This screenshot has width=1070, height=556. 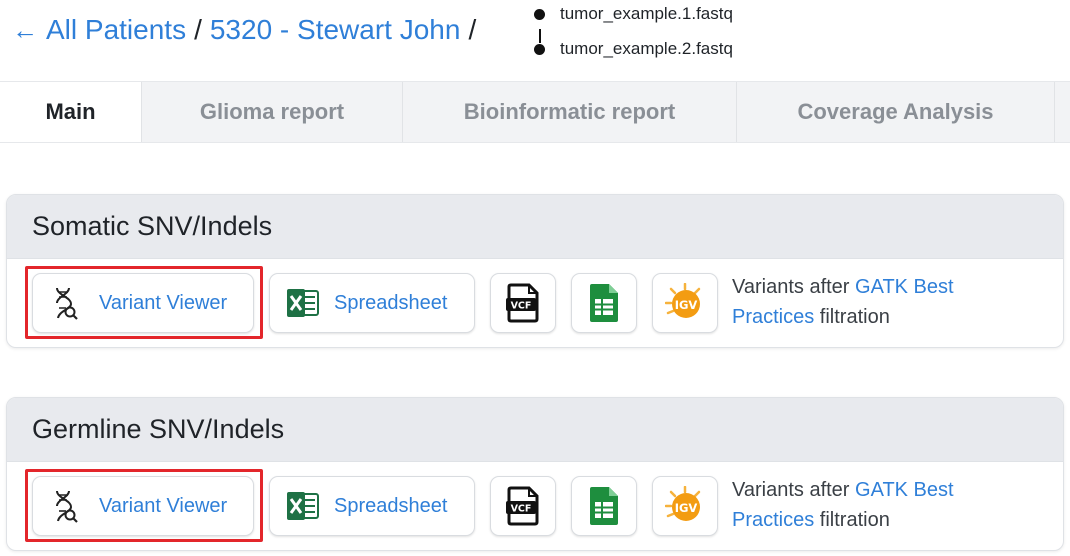 I want to click on patient-link: 5320 - Stewart John, so click(x=335, y=30).